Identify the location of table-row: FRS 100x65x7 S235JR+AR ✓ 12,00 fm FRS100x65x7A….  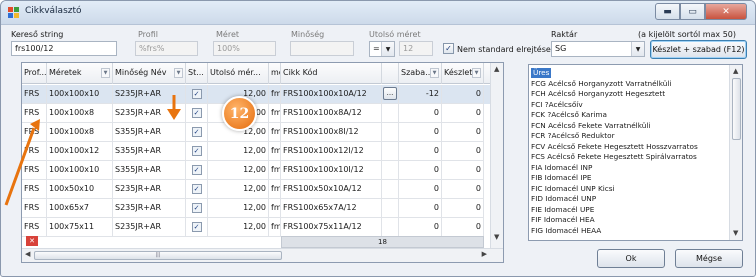
(262, 208).